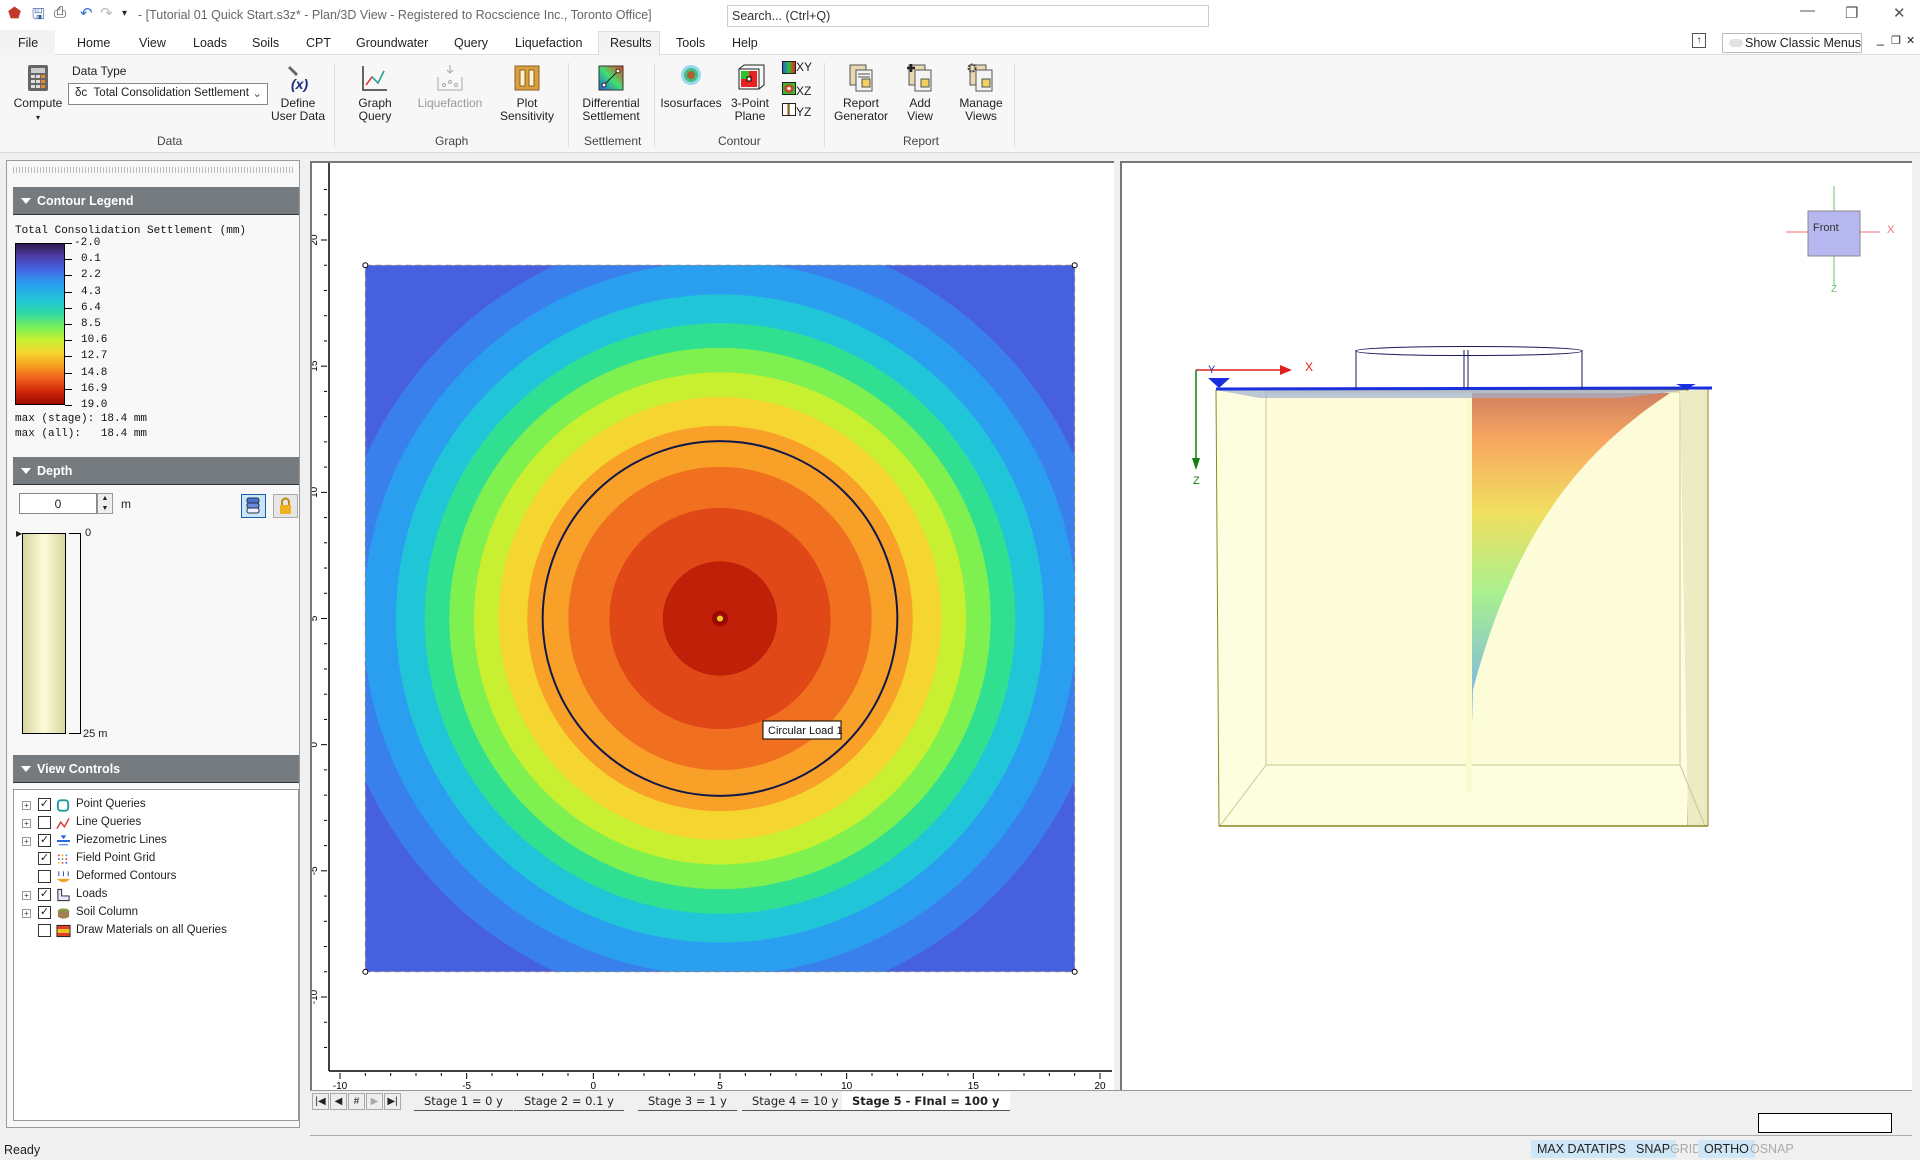 The image size is (1920, 1160). What do you see at coordinates (151, 930) in the screenshot?
I see `tree-item-label: Draw Materials on all Queries` at bounding box center [151, 930].